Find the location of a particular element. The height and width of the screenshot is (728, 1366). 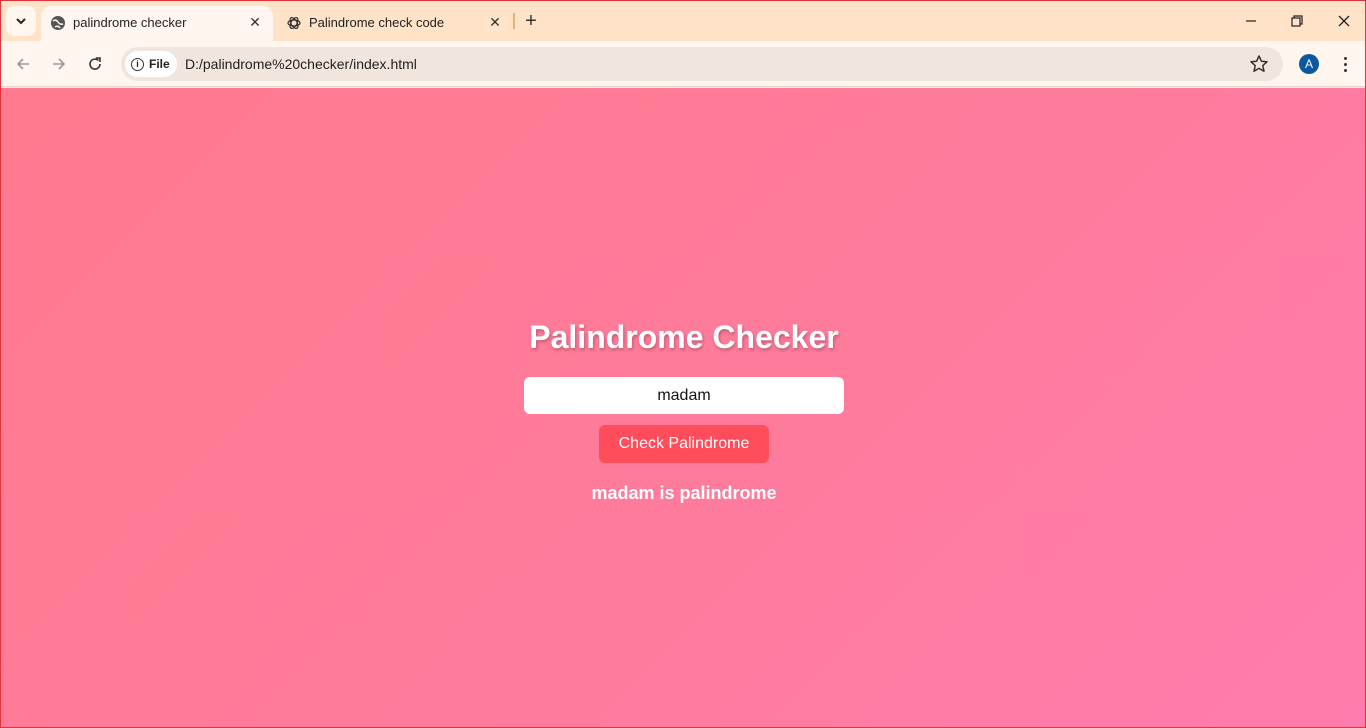

back-button is located at coordinates (23, 64).